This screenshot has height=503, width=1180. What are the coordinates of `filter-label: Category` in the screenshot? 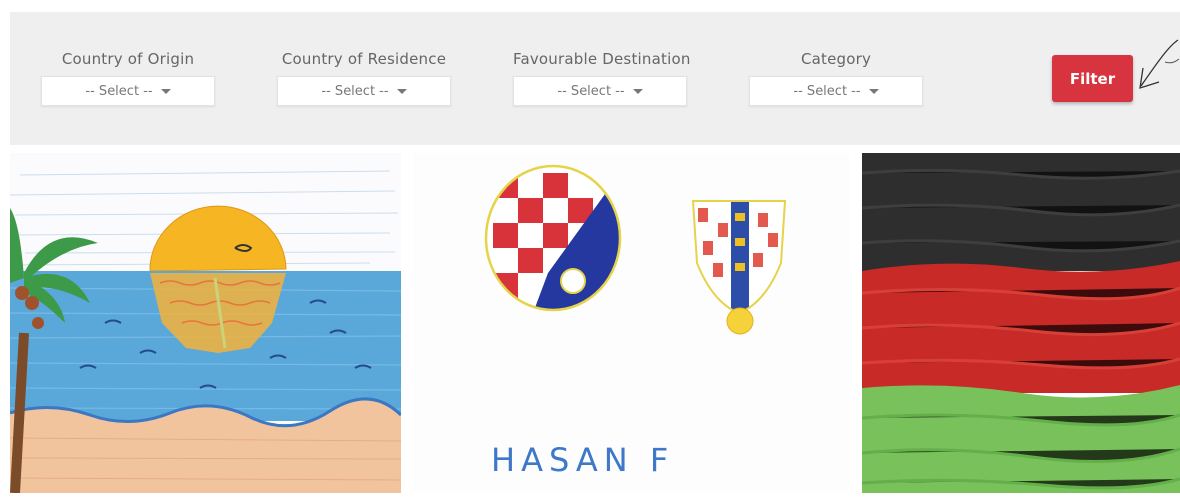 It's located at (836, 59).